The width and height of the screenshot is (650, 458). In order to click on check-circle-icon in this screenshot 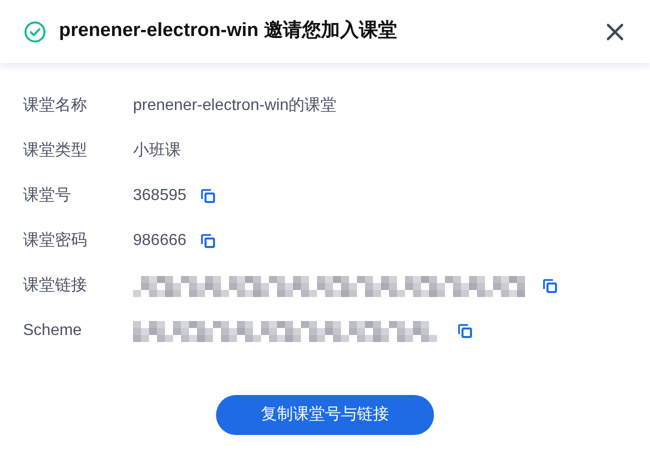, I will do `click(35, 31)`.